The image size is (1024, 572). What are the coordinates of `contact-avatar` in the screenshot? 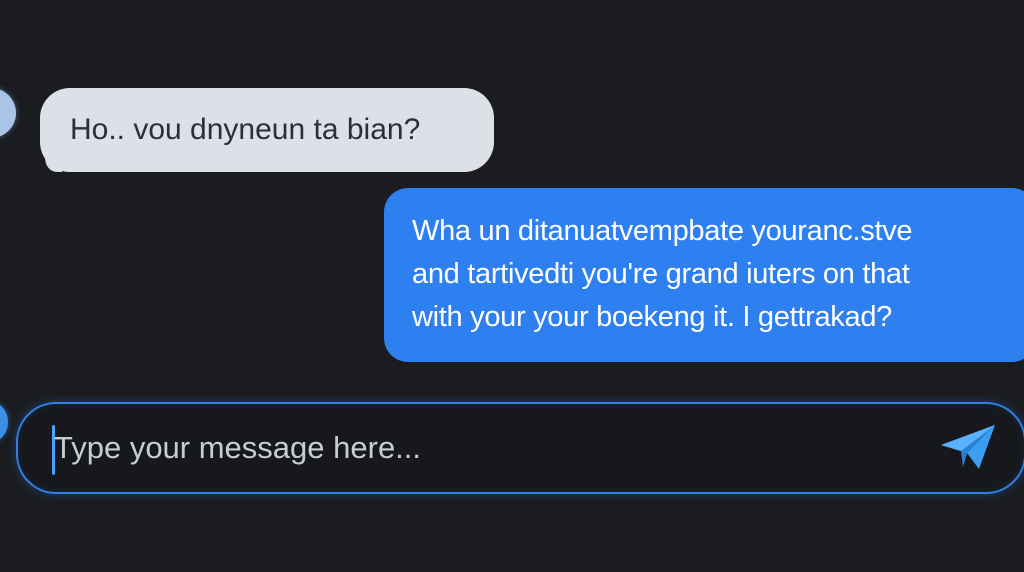 It's located at (8, 113).